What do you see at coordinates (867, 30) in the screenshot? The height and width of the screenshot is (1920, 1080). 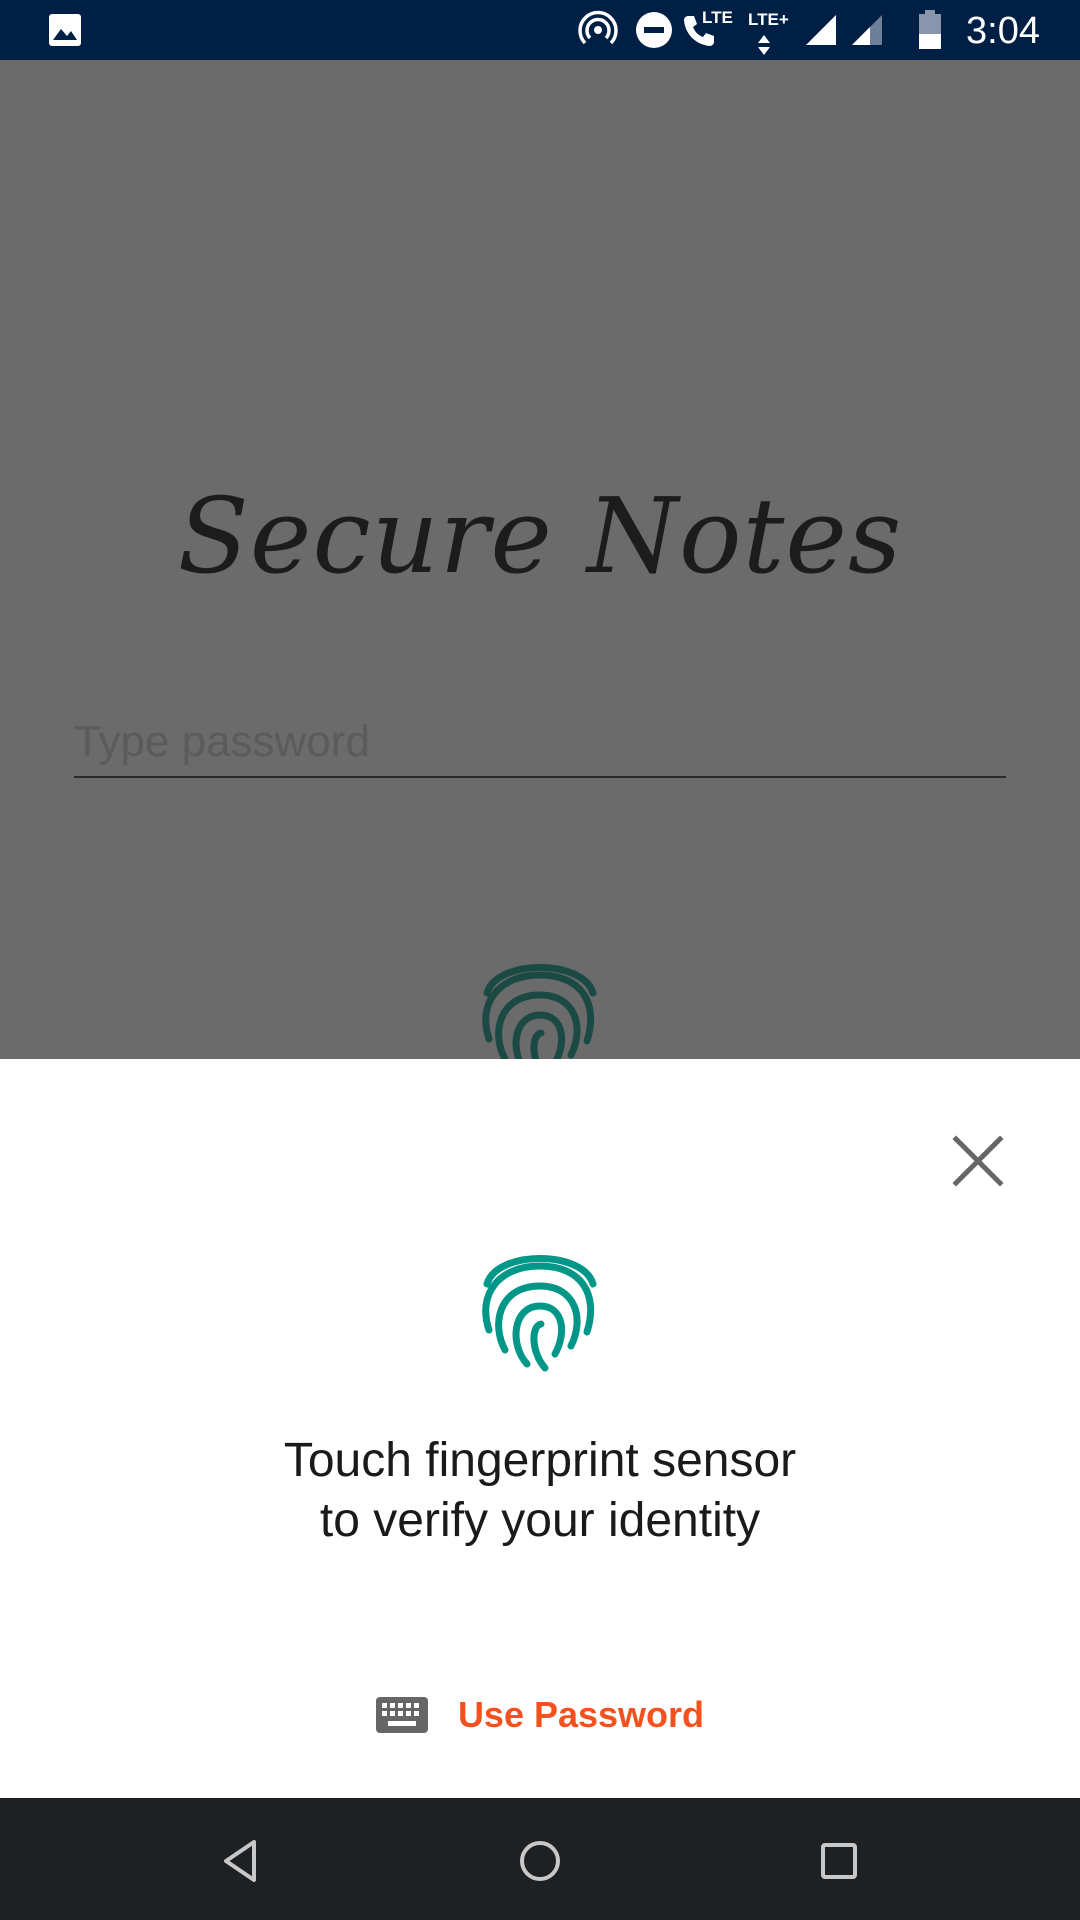 I see `signal-partial-icon` at bounding box center [867, 30].